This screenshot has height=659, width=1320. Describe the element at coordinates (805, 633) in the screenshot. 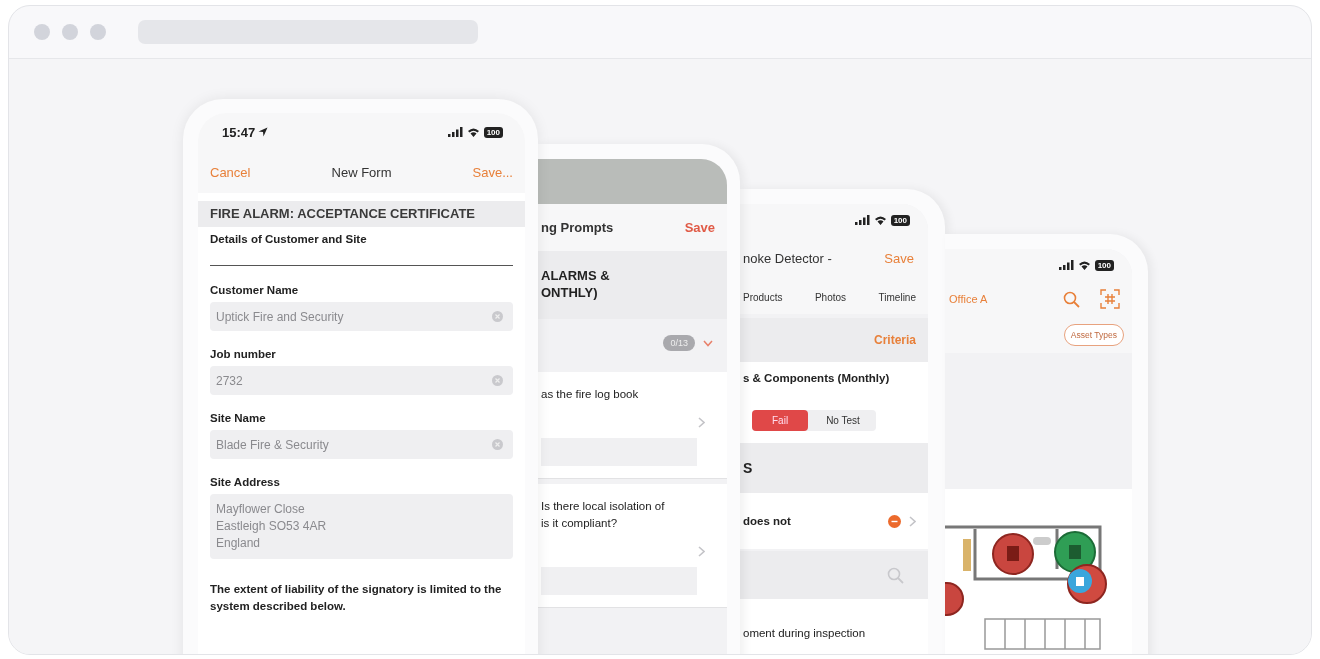

I see `description-text: oment during inspection` at that location.